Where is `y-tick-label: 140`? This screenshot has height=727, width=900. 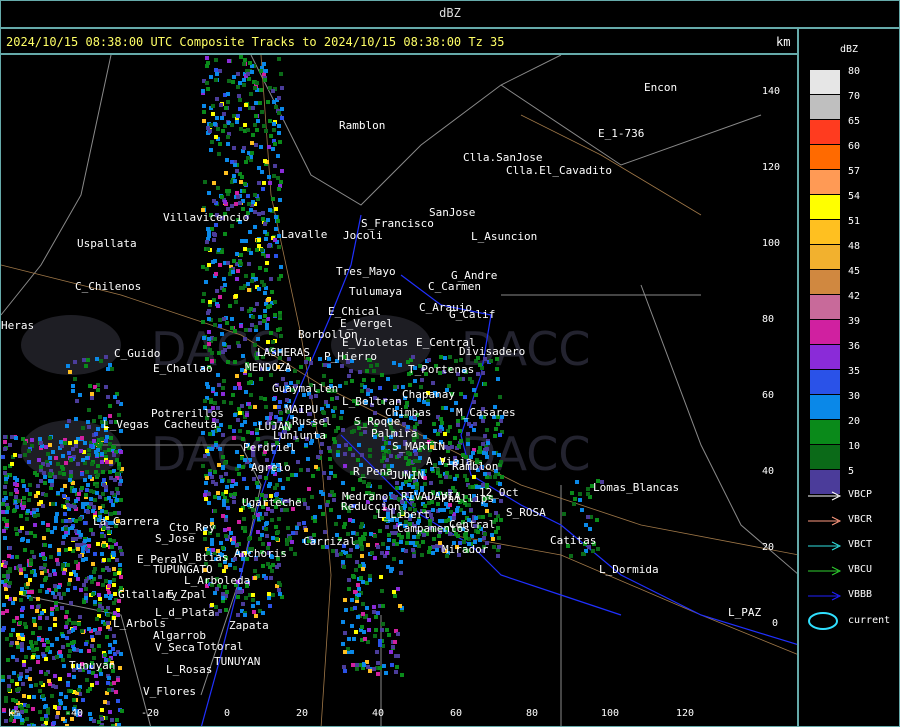 y-tick-label: 140 is located at coordinates (771, 91).